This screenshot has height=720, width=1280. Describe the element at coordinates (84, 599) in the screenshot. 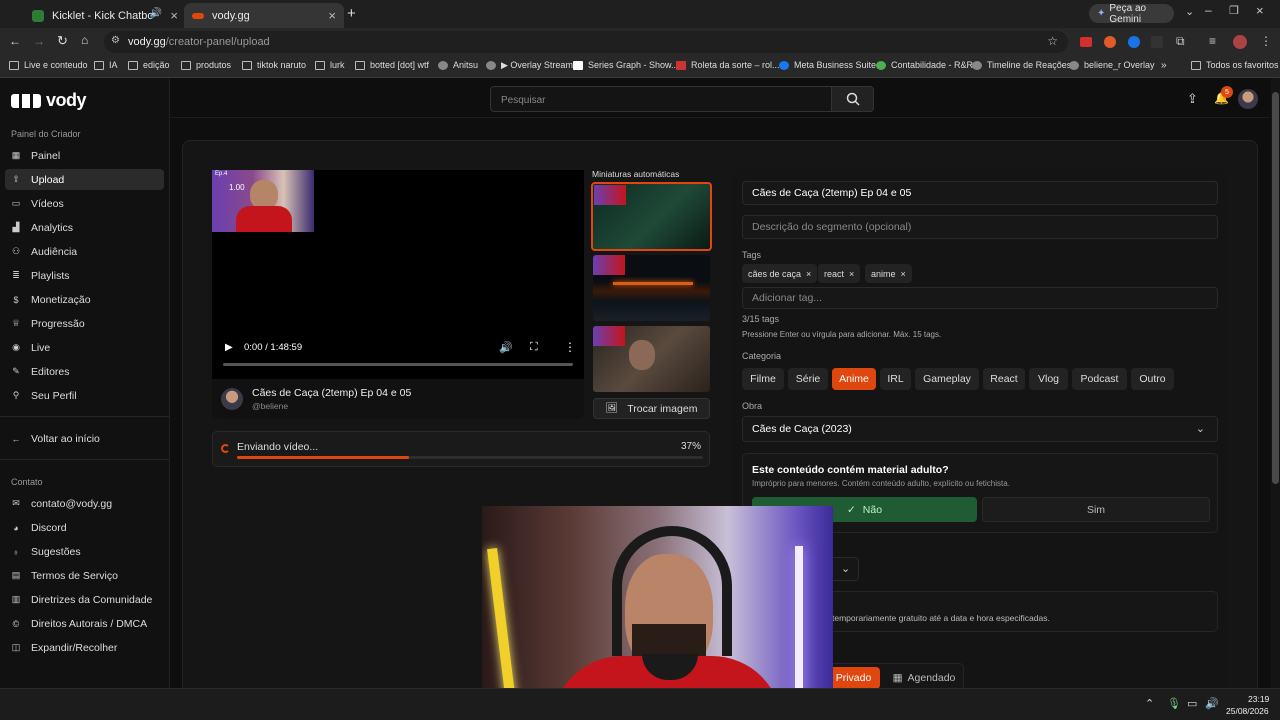

I see `contact-diretrizes: ▥ Diretrizes da Comunidade` at that location.